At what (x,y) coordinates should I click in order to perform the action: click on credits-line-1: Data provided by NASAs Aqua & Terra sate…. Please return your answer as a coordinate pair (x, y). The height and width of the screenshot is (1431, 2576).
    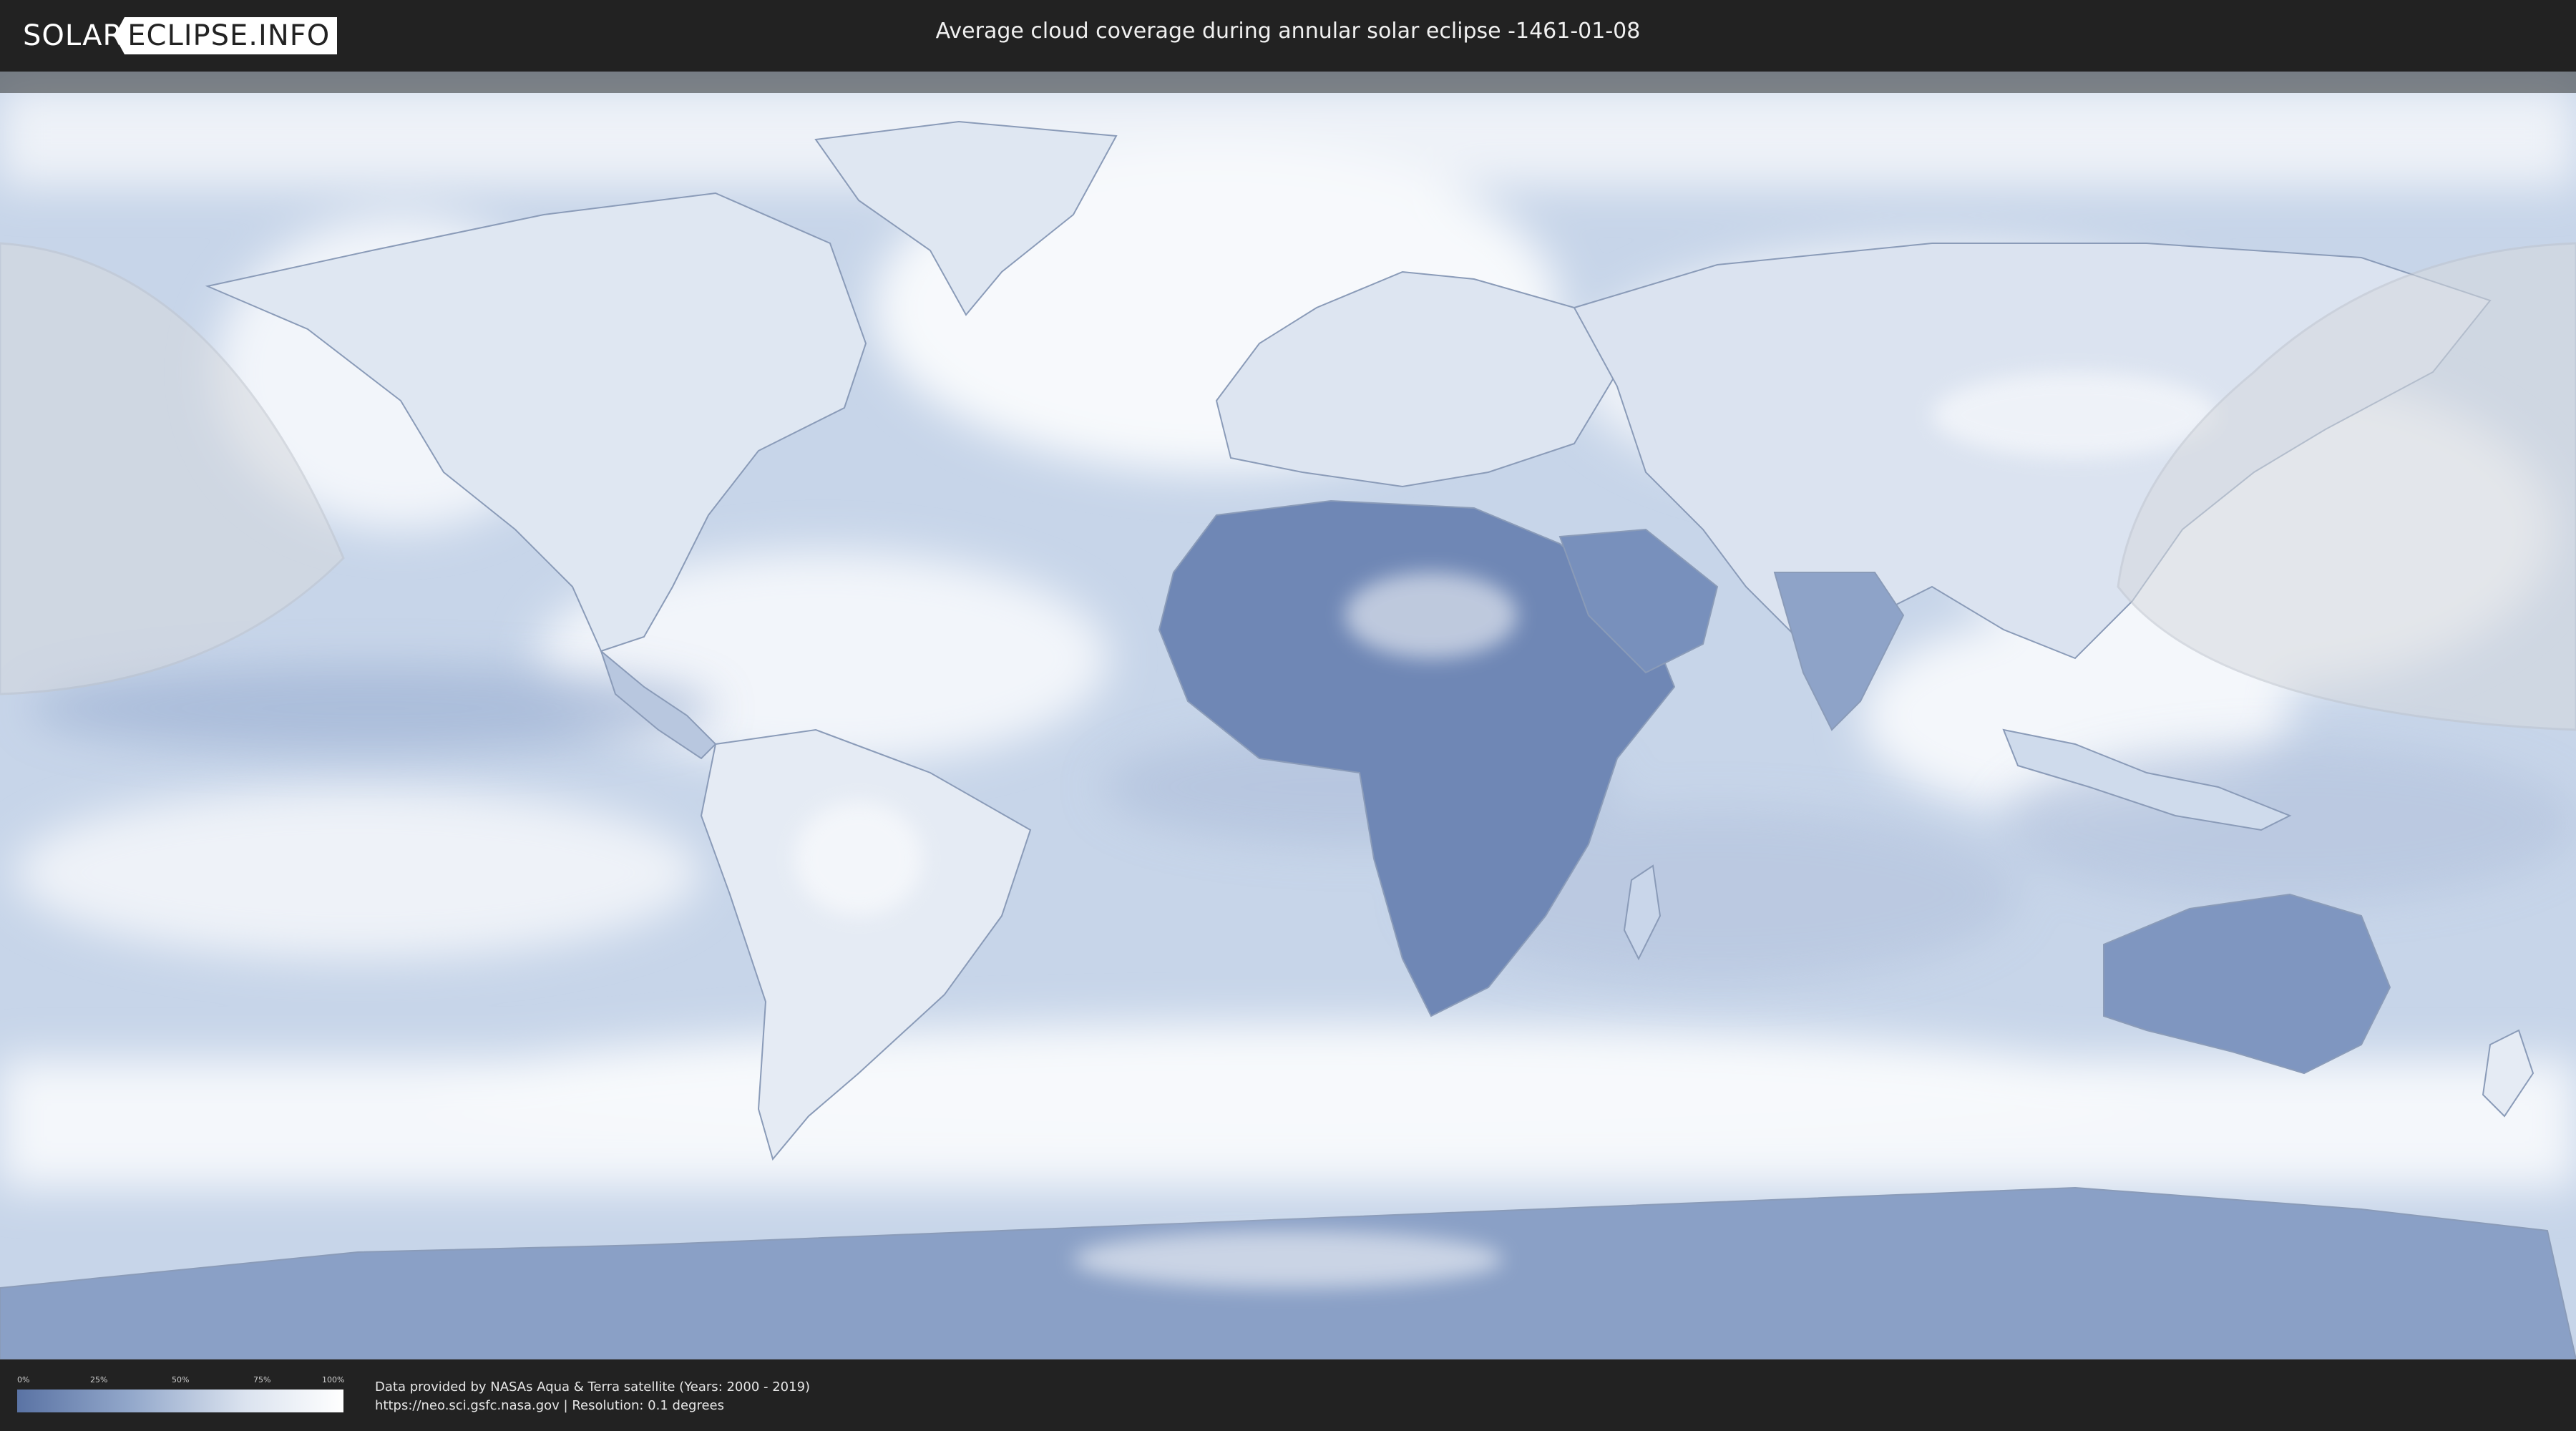
    Looking at the image, I should click on (593, 1387).